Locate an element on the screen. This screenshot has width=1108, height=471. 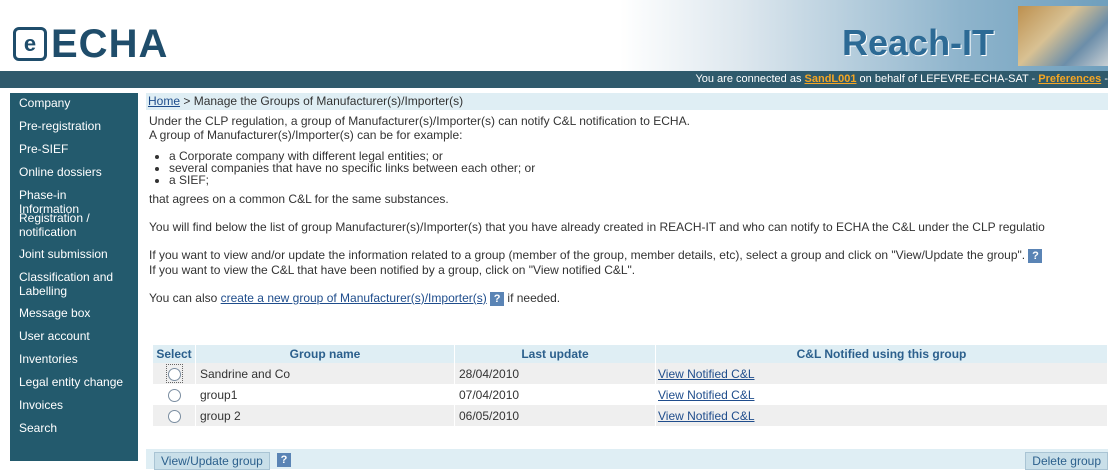
col-header-cl-notified: C&L Notified using this group is located at coordinates (881, 354).